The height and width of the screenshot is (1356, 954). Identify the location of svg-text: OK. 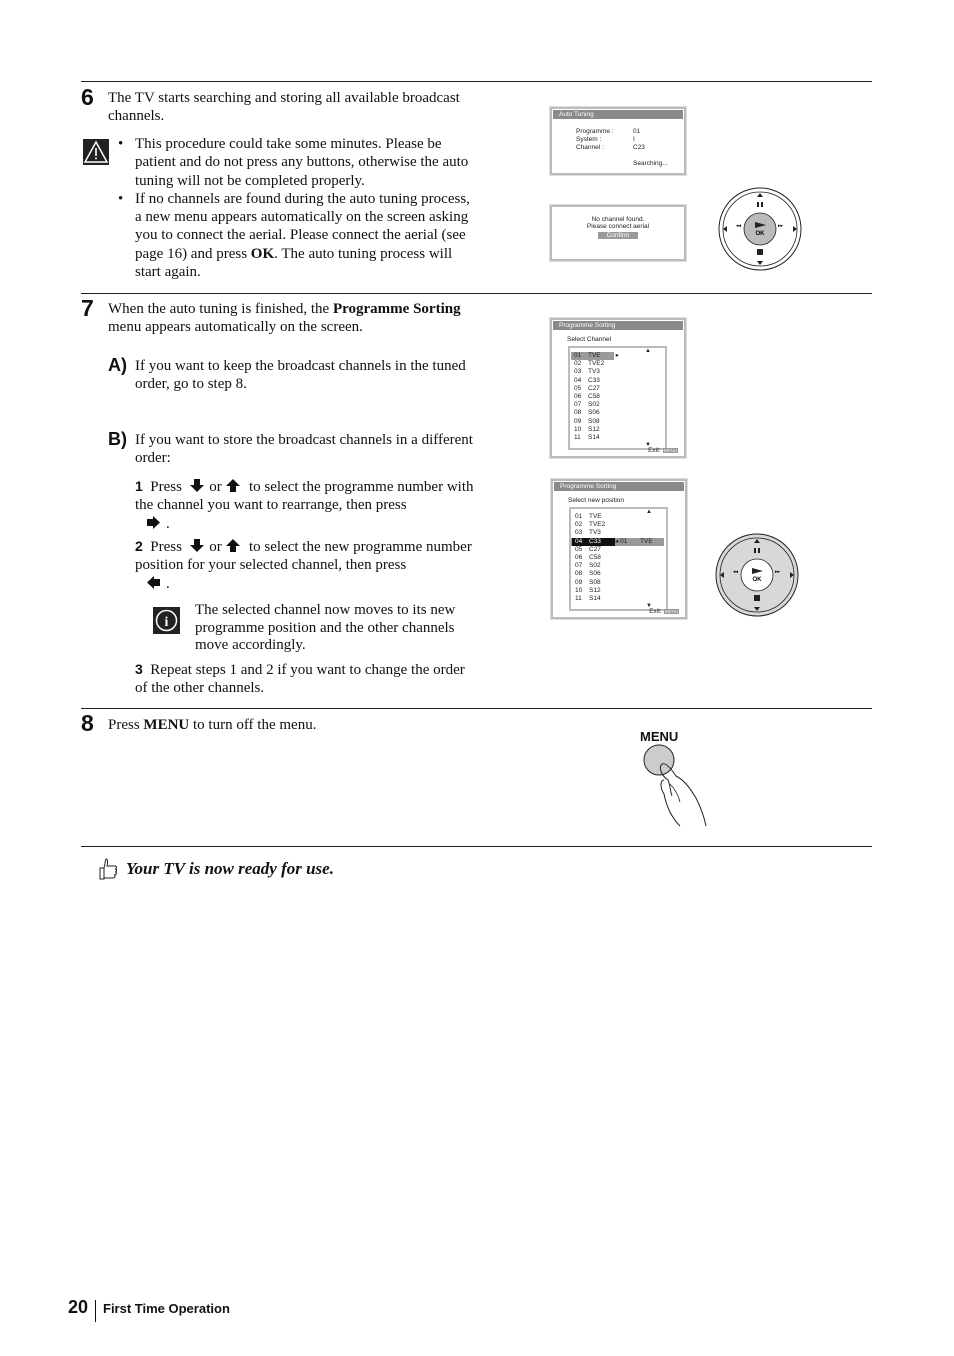
(758, 580).